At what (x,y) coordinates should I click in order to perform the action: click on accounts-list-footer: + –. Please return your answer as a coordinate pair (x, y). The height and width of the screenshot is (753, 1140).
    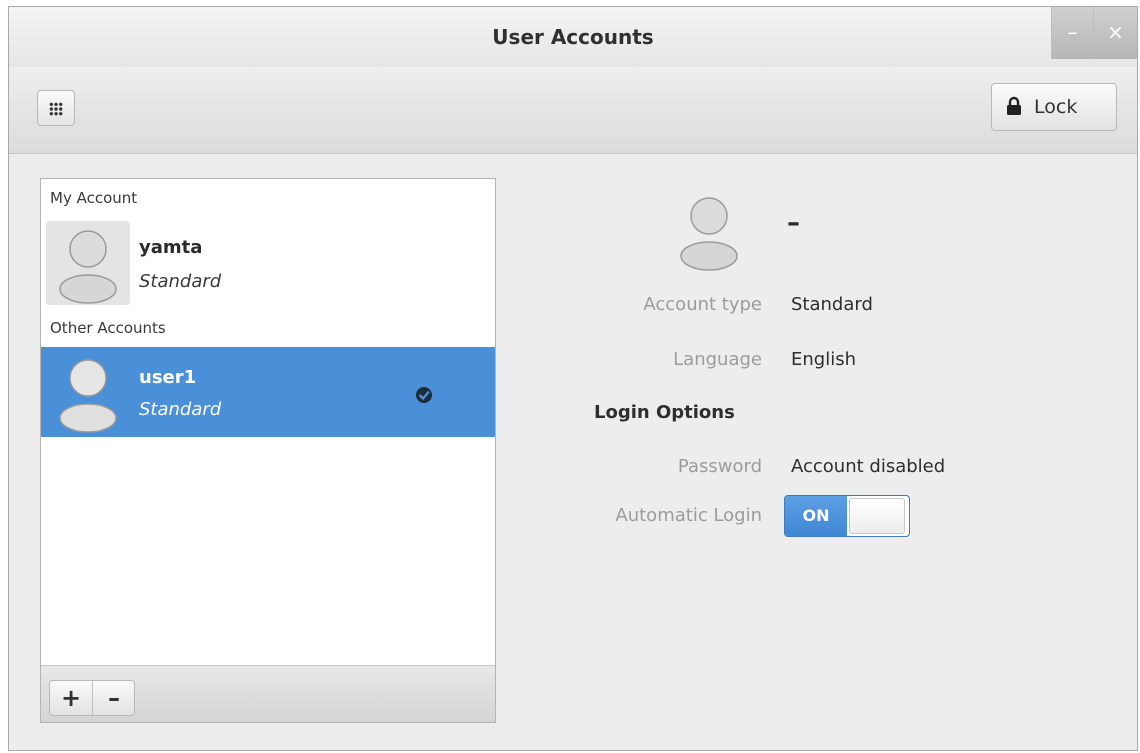
    Looking at the image, I should click on (268, 693).